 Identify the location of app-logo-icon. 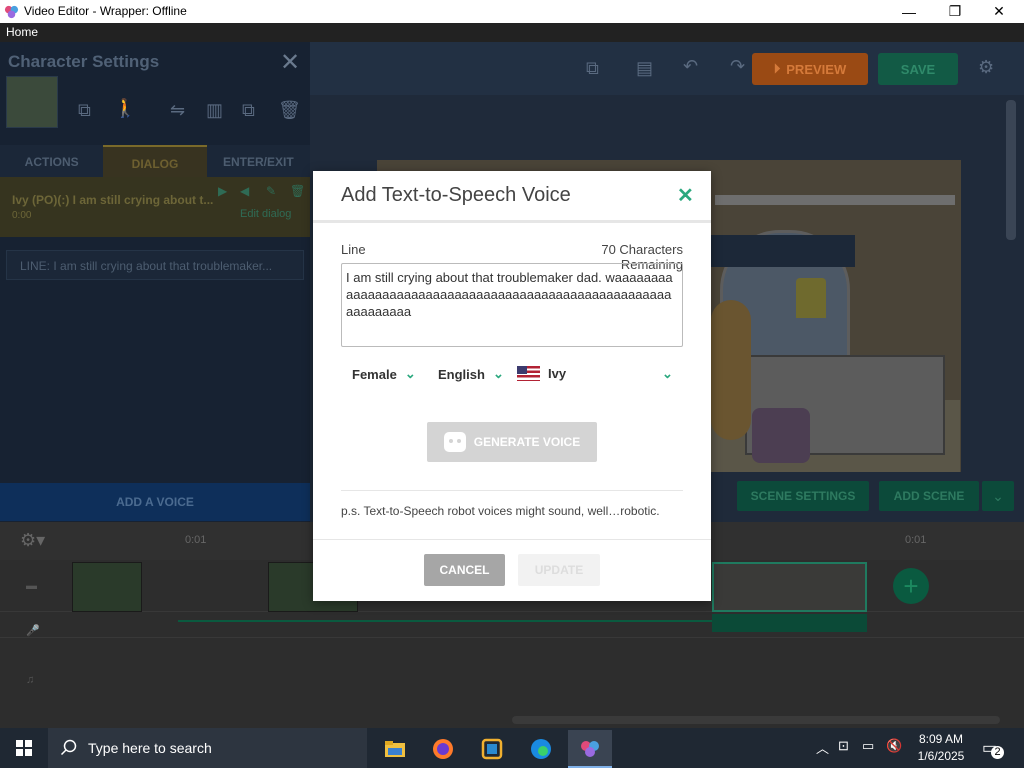
(11, 12).